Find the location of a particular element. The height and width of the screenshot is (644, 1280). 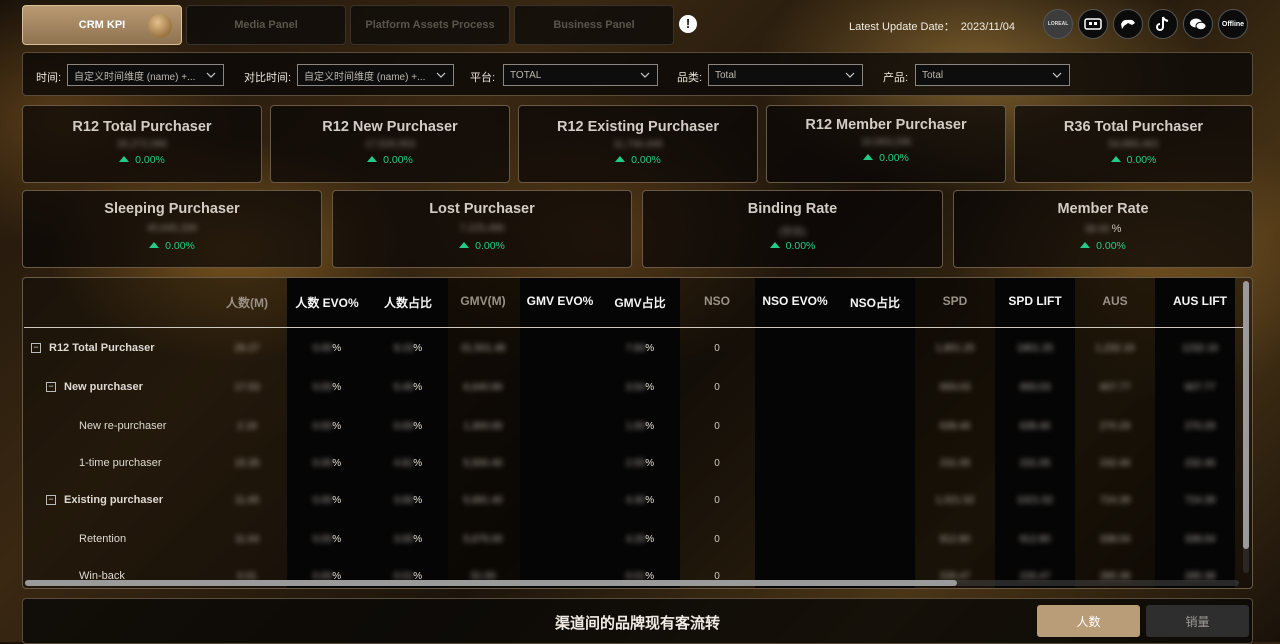

kpi-value: 38.00 is located at coordinates (1097, 229).